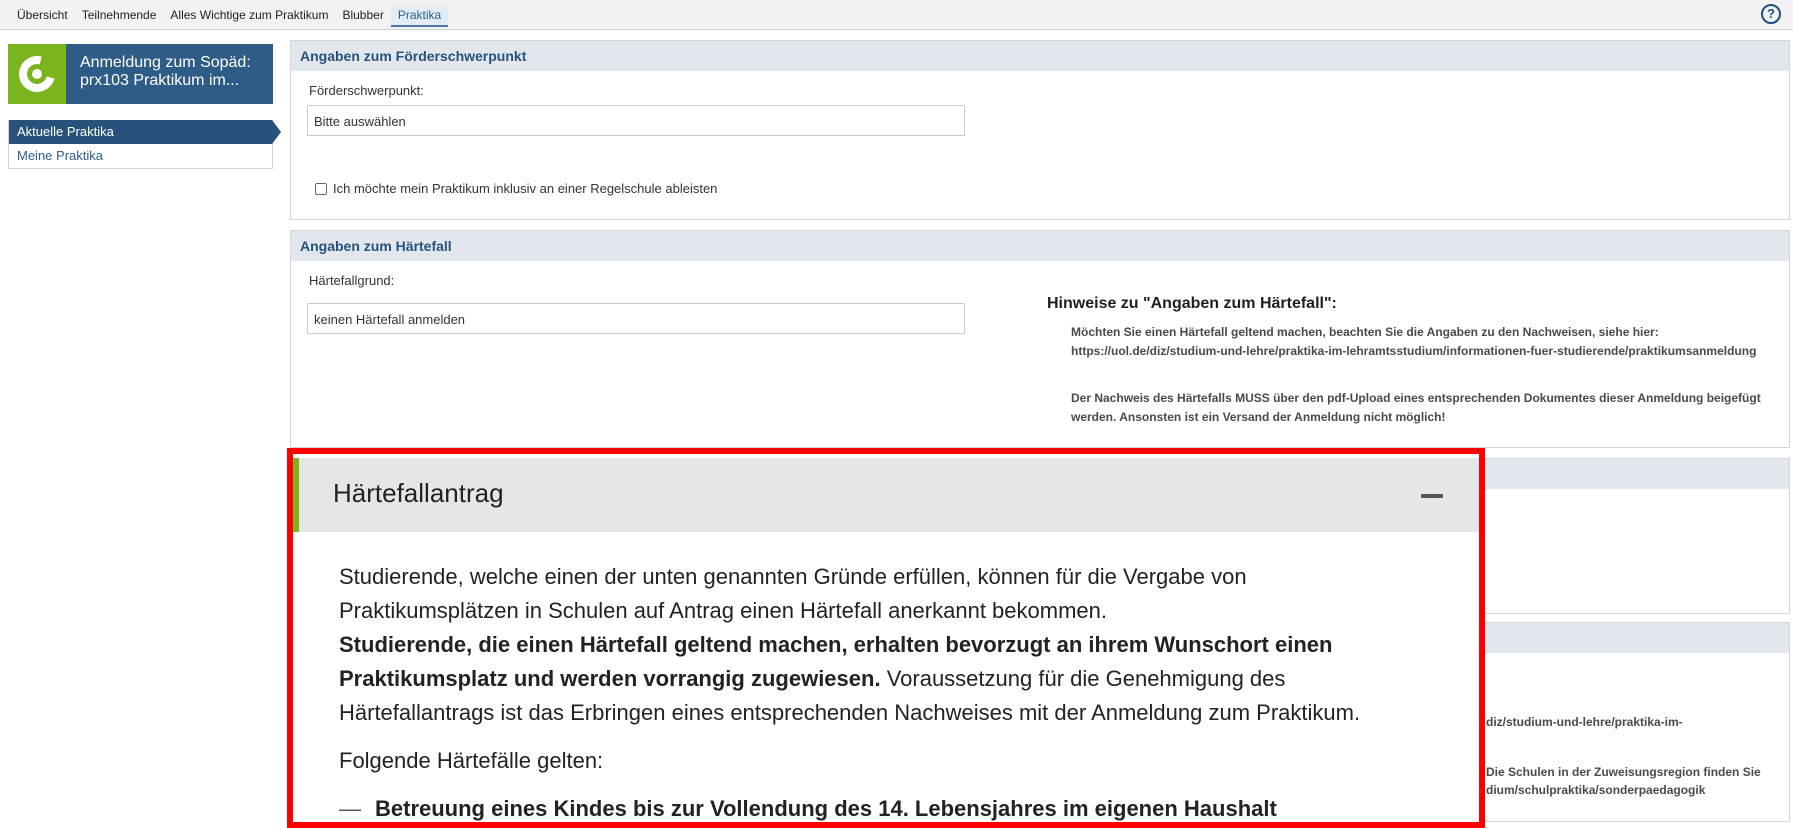 Image resolution: width=1793 pixels, height=828 pixels. What do you see at coordinates (321, 188) in the screenshot?
I see `inklusiv-checkbox` at bounding box center [321, 188].